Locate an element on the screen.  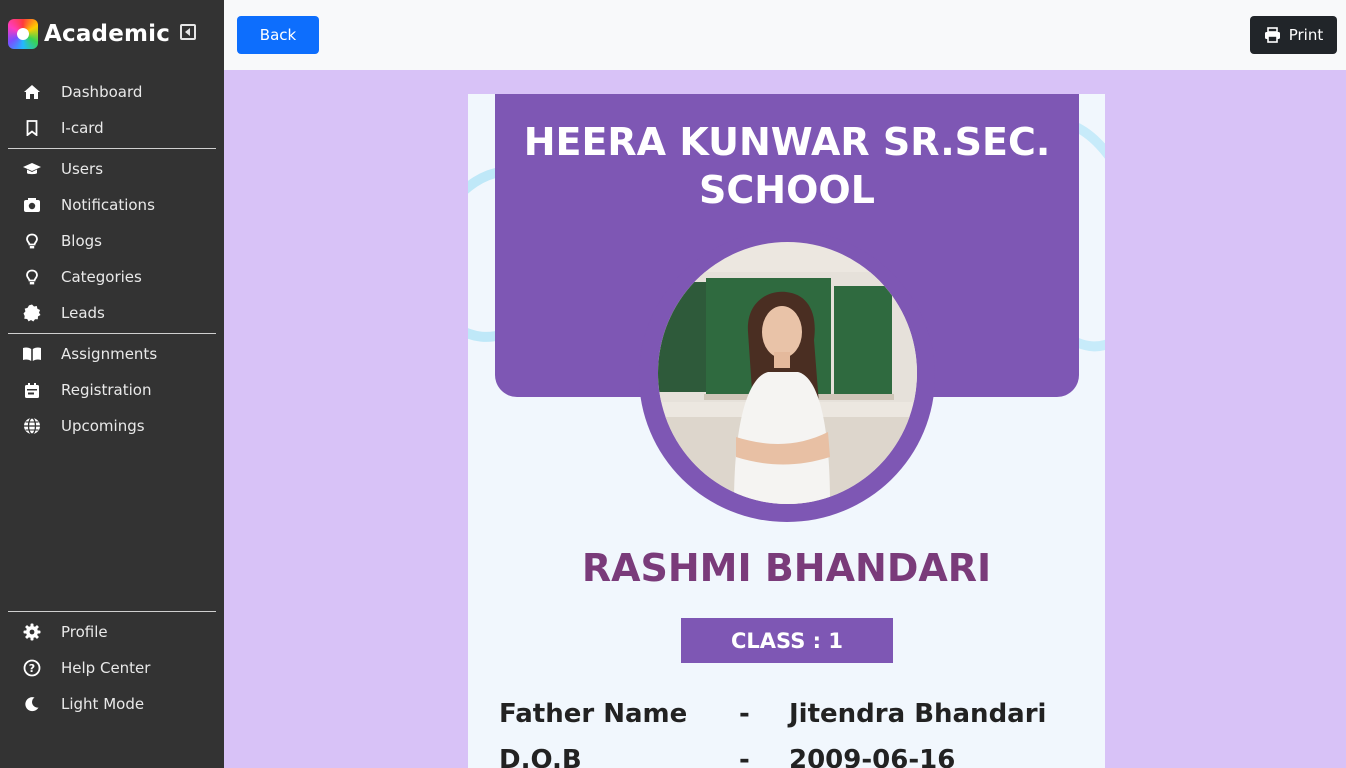
certificate-icon is located at coordinates (32, 313).